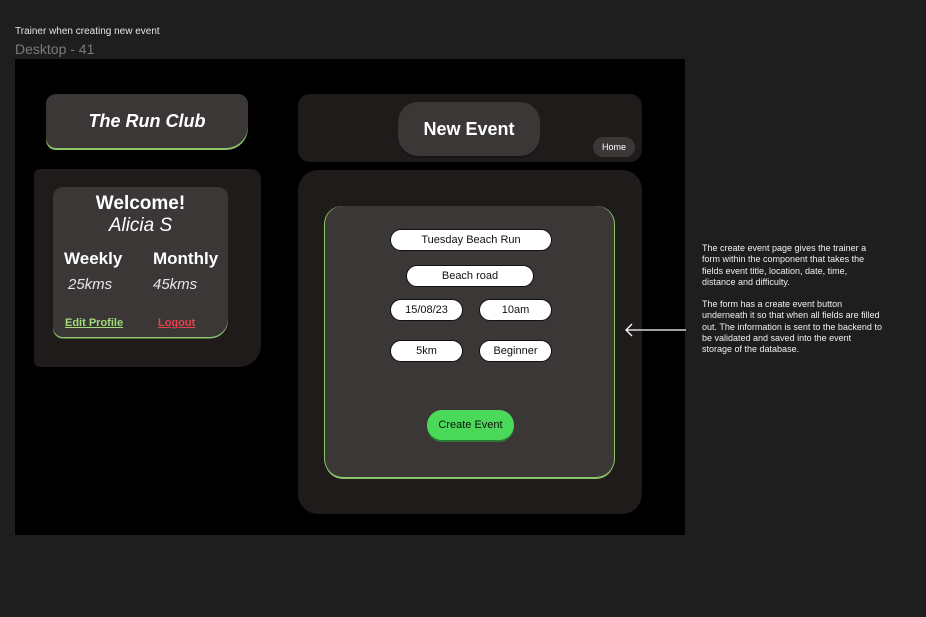 The image size is (926, 617). What do you see at coordinates (426, 351) in the screenshot?
I see `event-distance-input` at bounding box center [426, 351].